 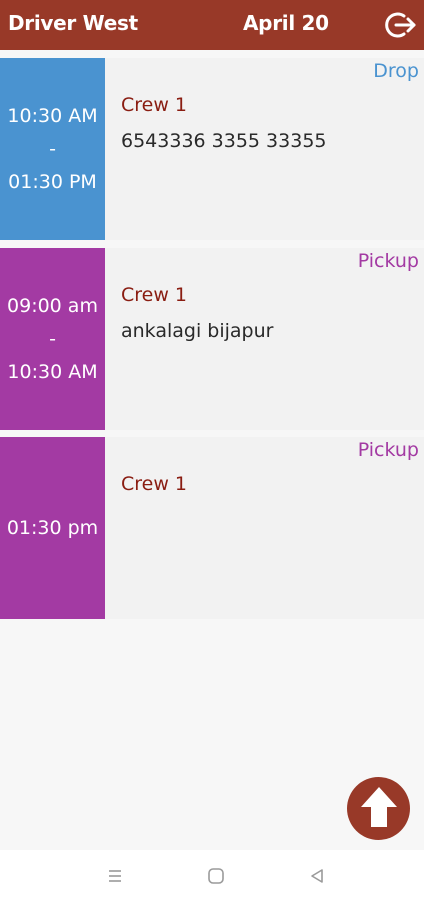 I want to click on arrow-up-icon, so click(x=379, y=809).